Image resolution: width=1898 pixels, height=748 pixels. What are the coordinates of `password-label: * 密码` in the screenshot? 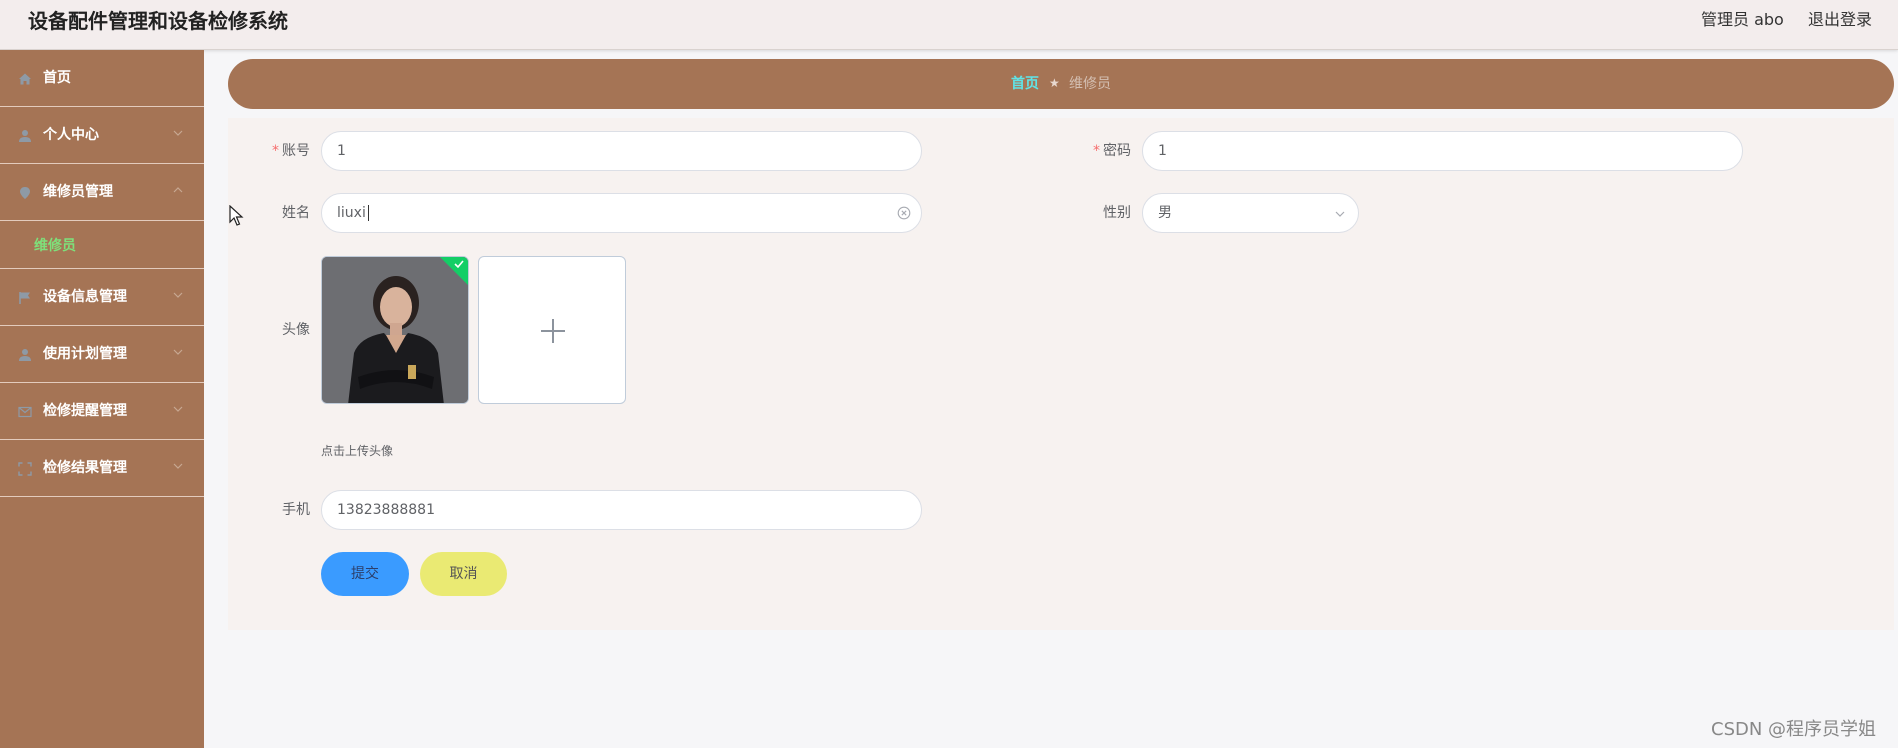 It's located at (1112, 151).